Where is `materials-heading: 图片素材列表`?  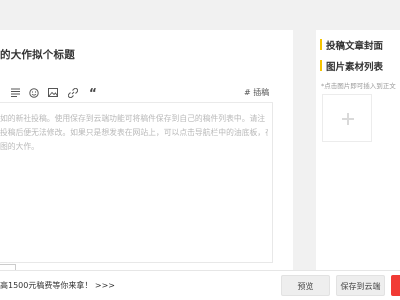 materials-heading: 图片素材列表 is located at coordinates (351, 66).